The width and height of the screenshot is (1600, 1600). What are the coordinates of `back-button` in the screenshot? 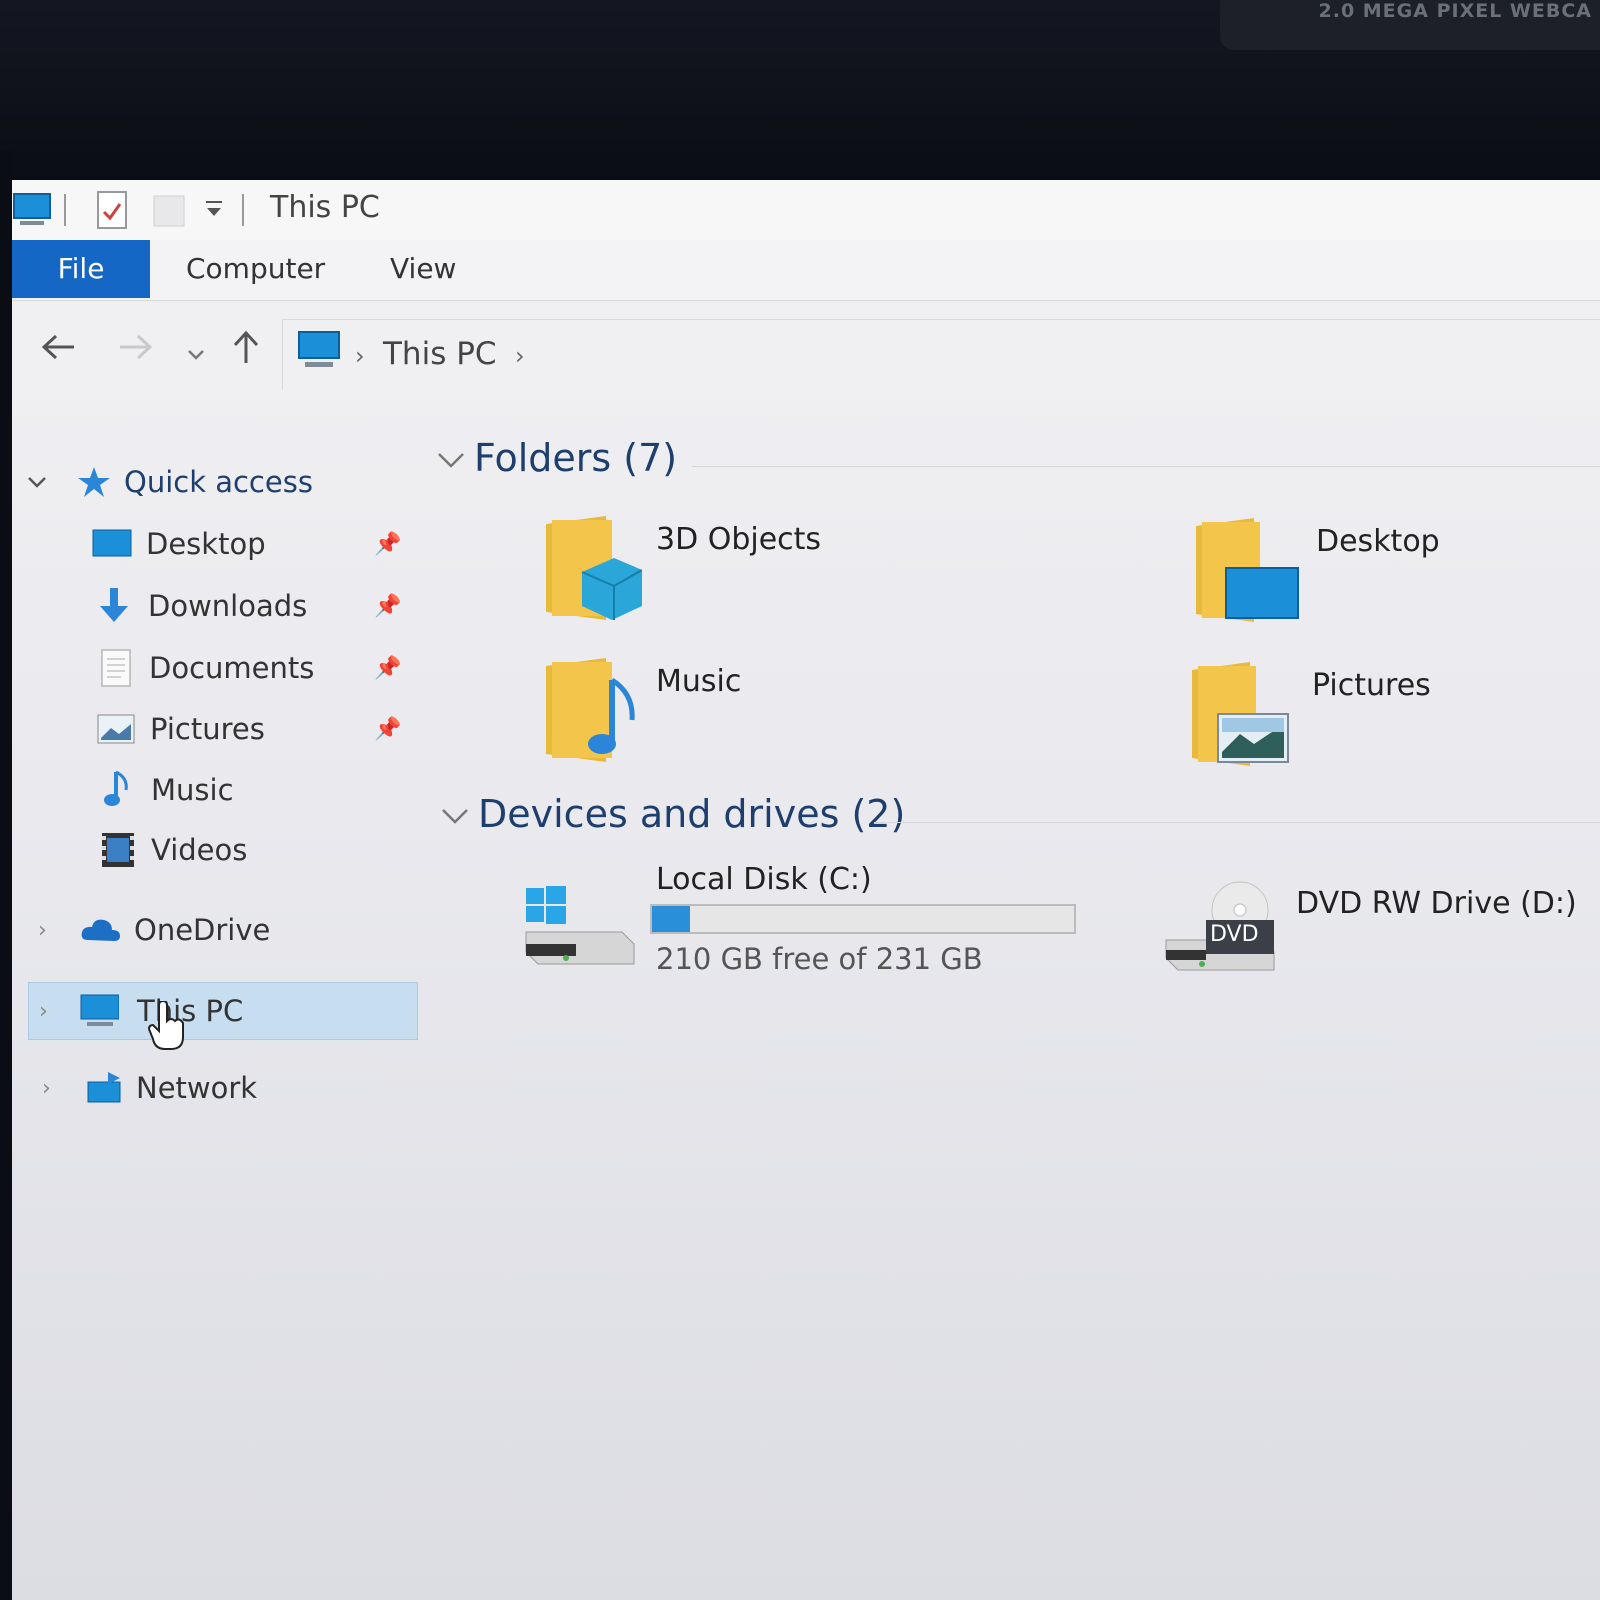 It's located at (58, 351).